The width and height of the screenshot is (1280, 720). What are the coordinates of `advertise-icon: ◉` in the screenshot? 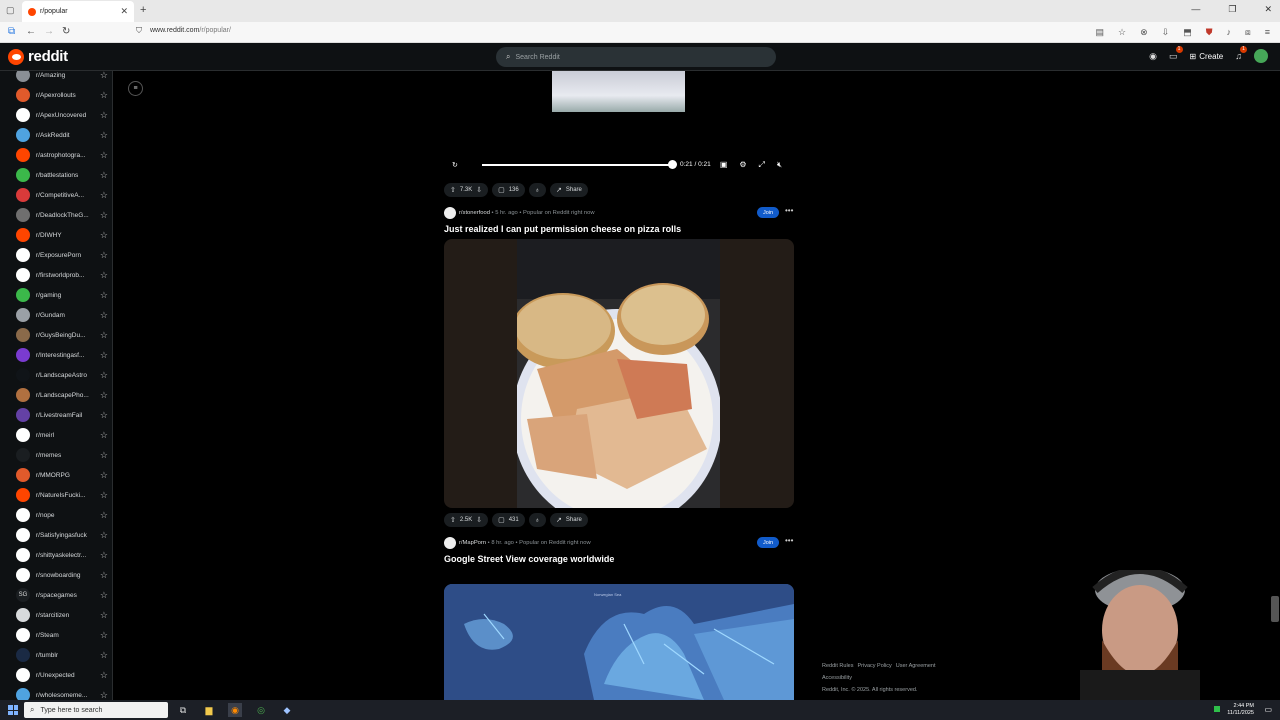 It's located at (1153, 56).